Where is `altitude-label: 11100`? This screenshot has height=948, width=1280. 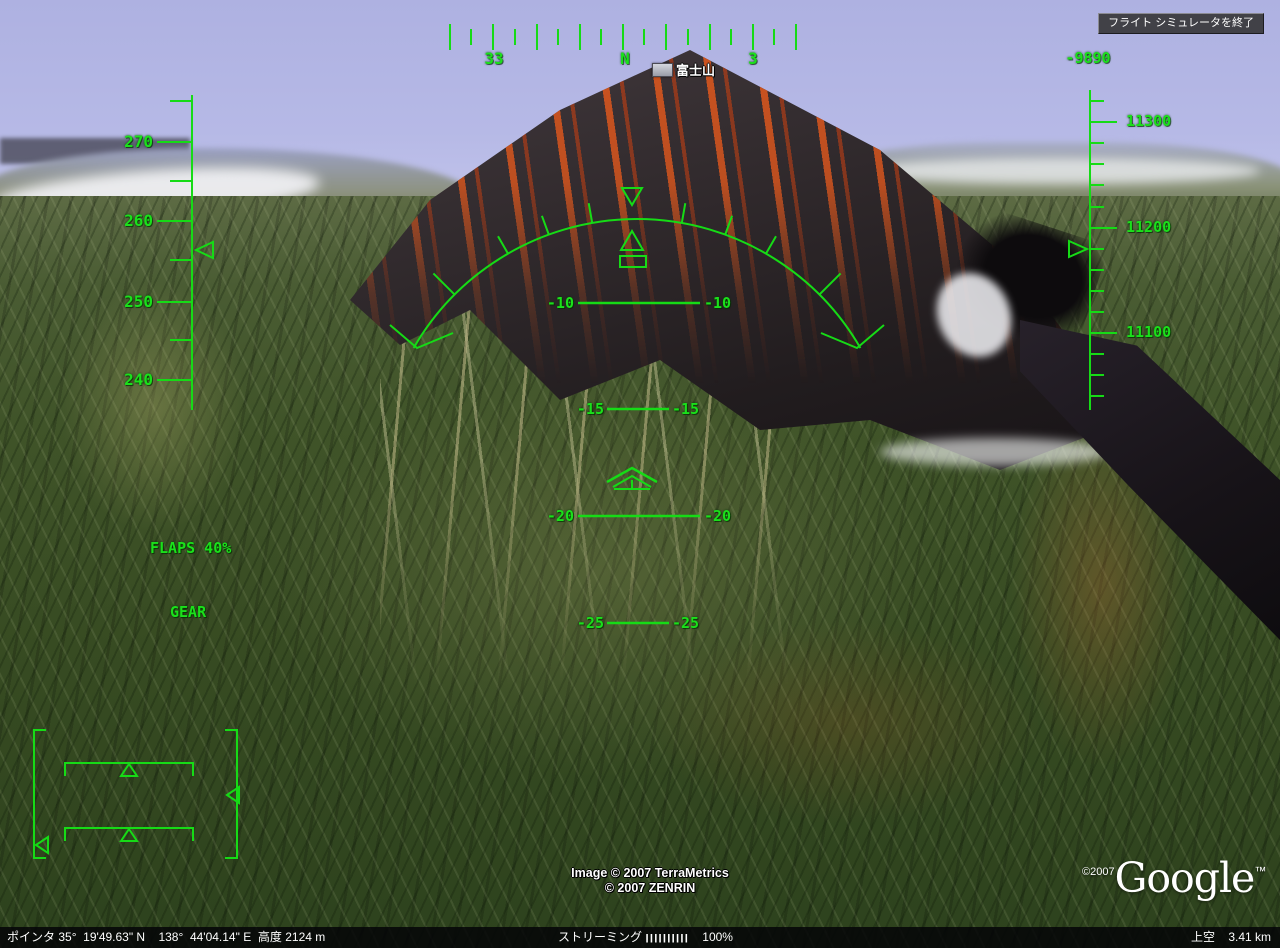
altitude-label: 11100 is located at coordinates (1149, 332).